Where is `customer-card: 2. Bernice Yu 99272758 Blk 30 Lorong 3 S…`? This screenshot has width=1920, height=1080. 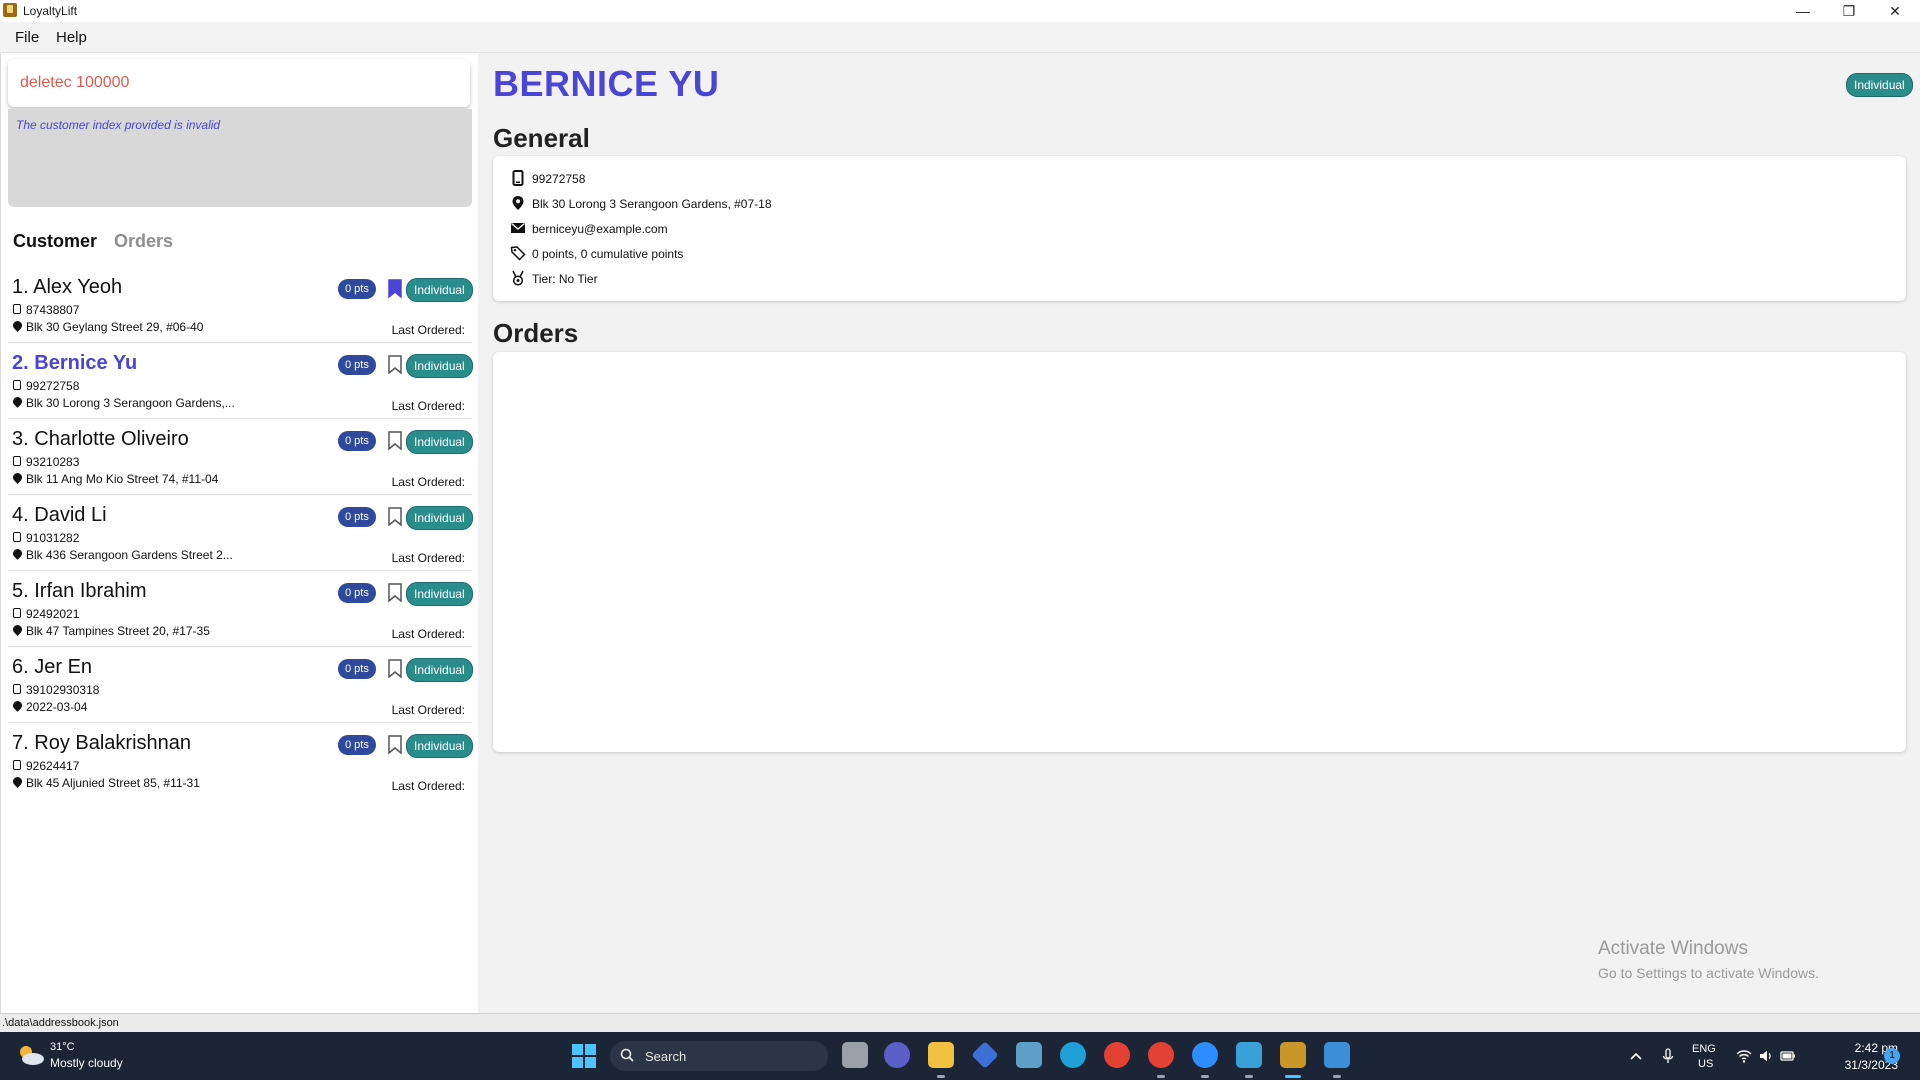
customer-card: 2. Bernice Yu 99272758 Blk 30 Lorong 3 S… is located at coordinates (240, 381).